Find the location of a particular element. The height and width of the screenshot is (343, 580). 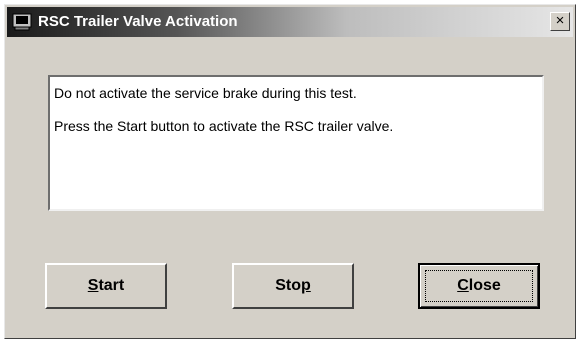

close-button: Close is located at coordinates (479, 286).